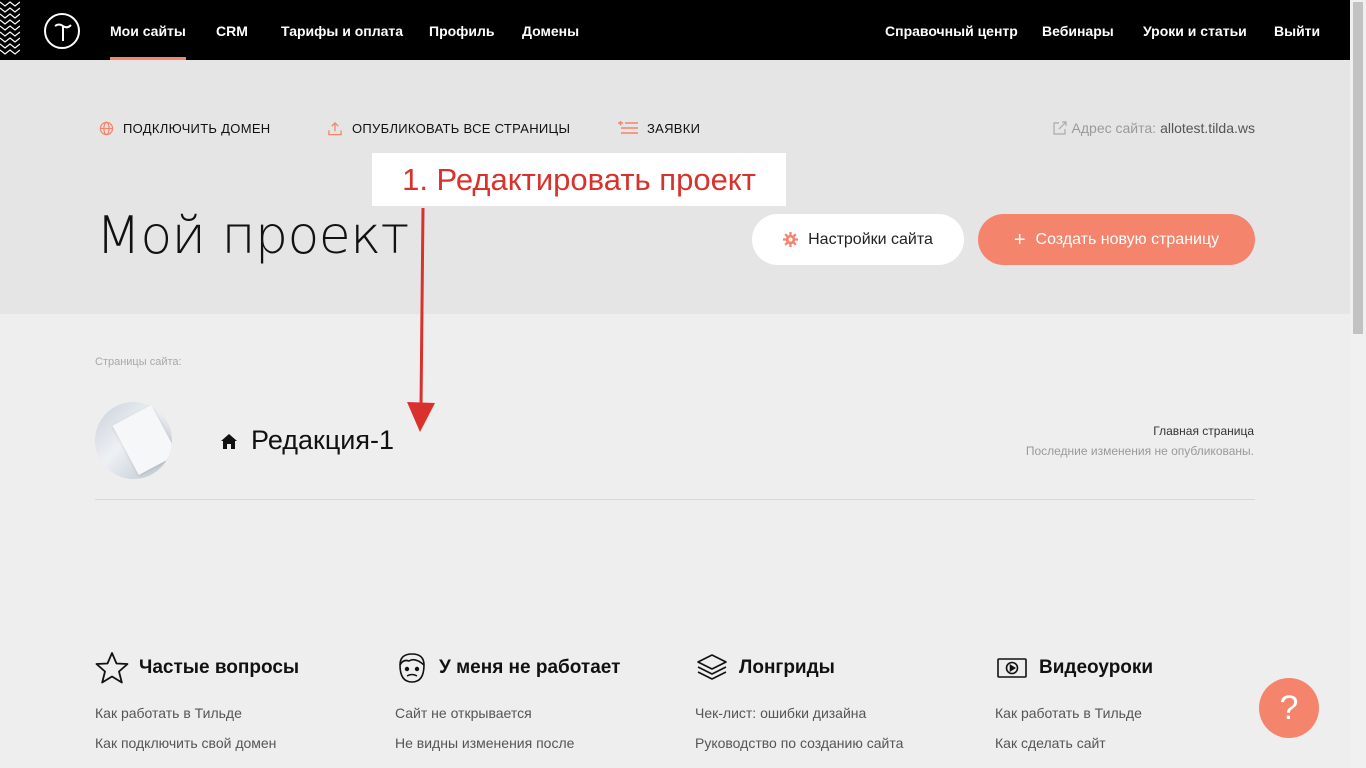 The width and height of the screenshot is (1366, 768). Describe the element at coordinates (791, 239) in the screenshot. I see `gear-icon` at that location.